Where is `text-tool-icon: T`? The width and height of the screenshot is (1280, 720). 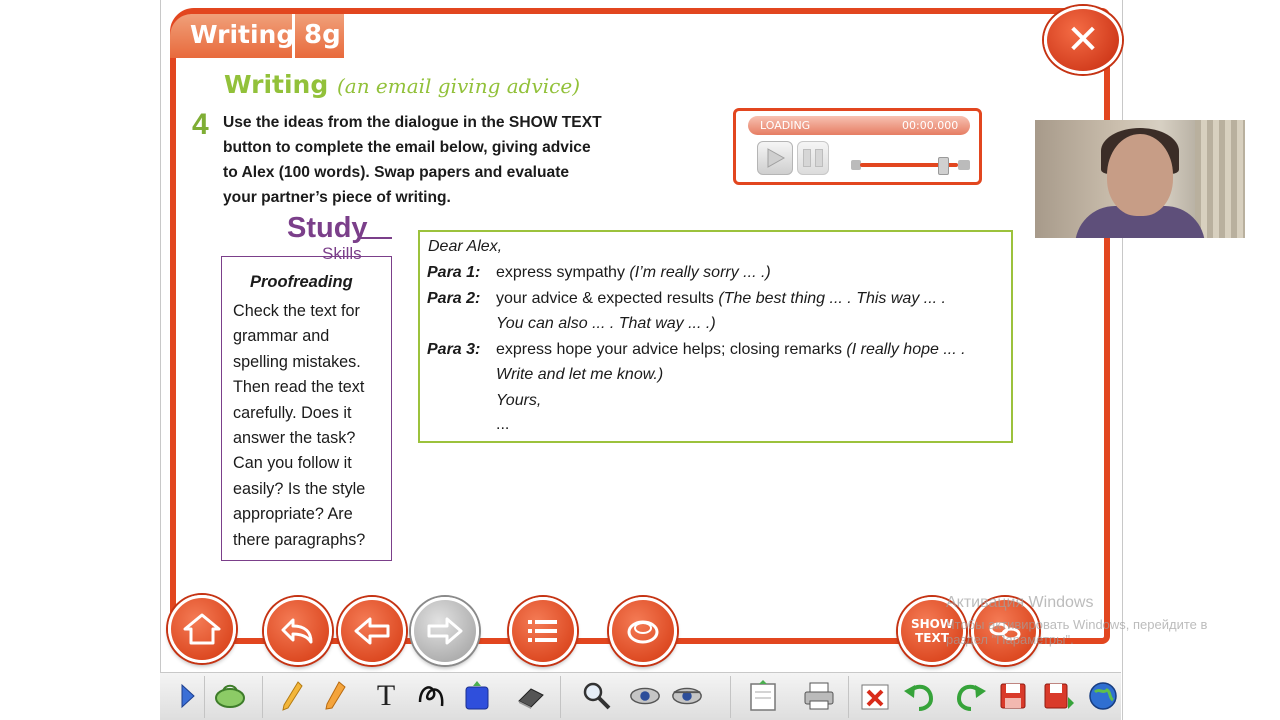 text-tool-icon: T is located at coordinates (386, 695).